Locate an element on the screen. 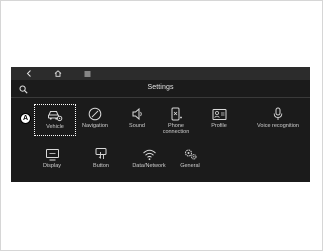 The height and width of the screenshot is (251, 323). tile-general: General is located at coordinates (190, 160).